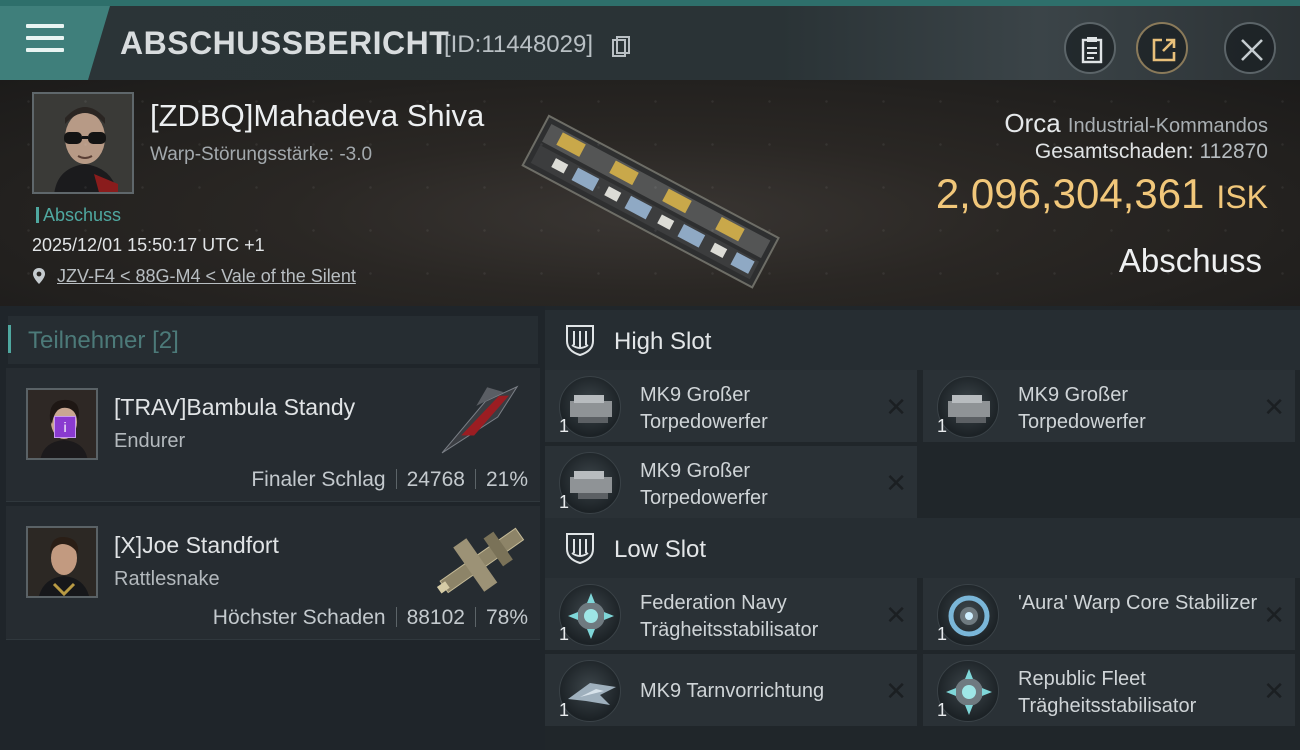 This screenshot has width=1300, height=750. Describe the element at coordinates (389, 480) in the screenshot. I see `participant-stats: Finaler Schlag 24768 21%` at that location.